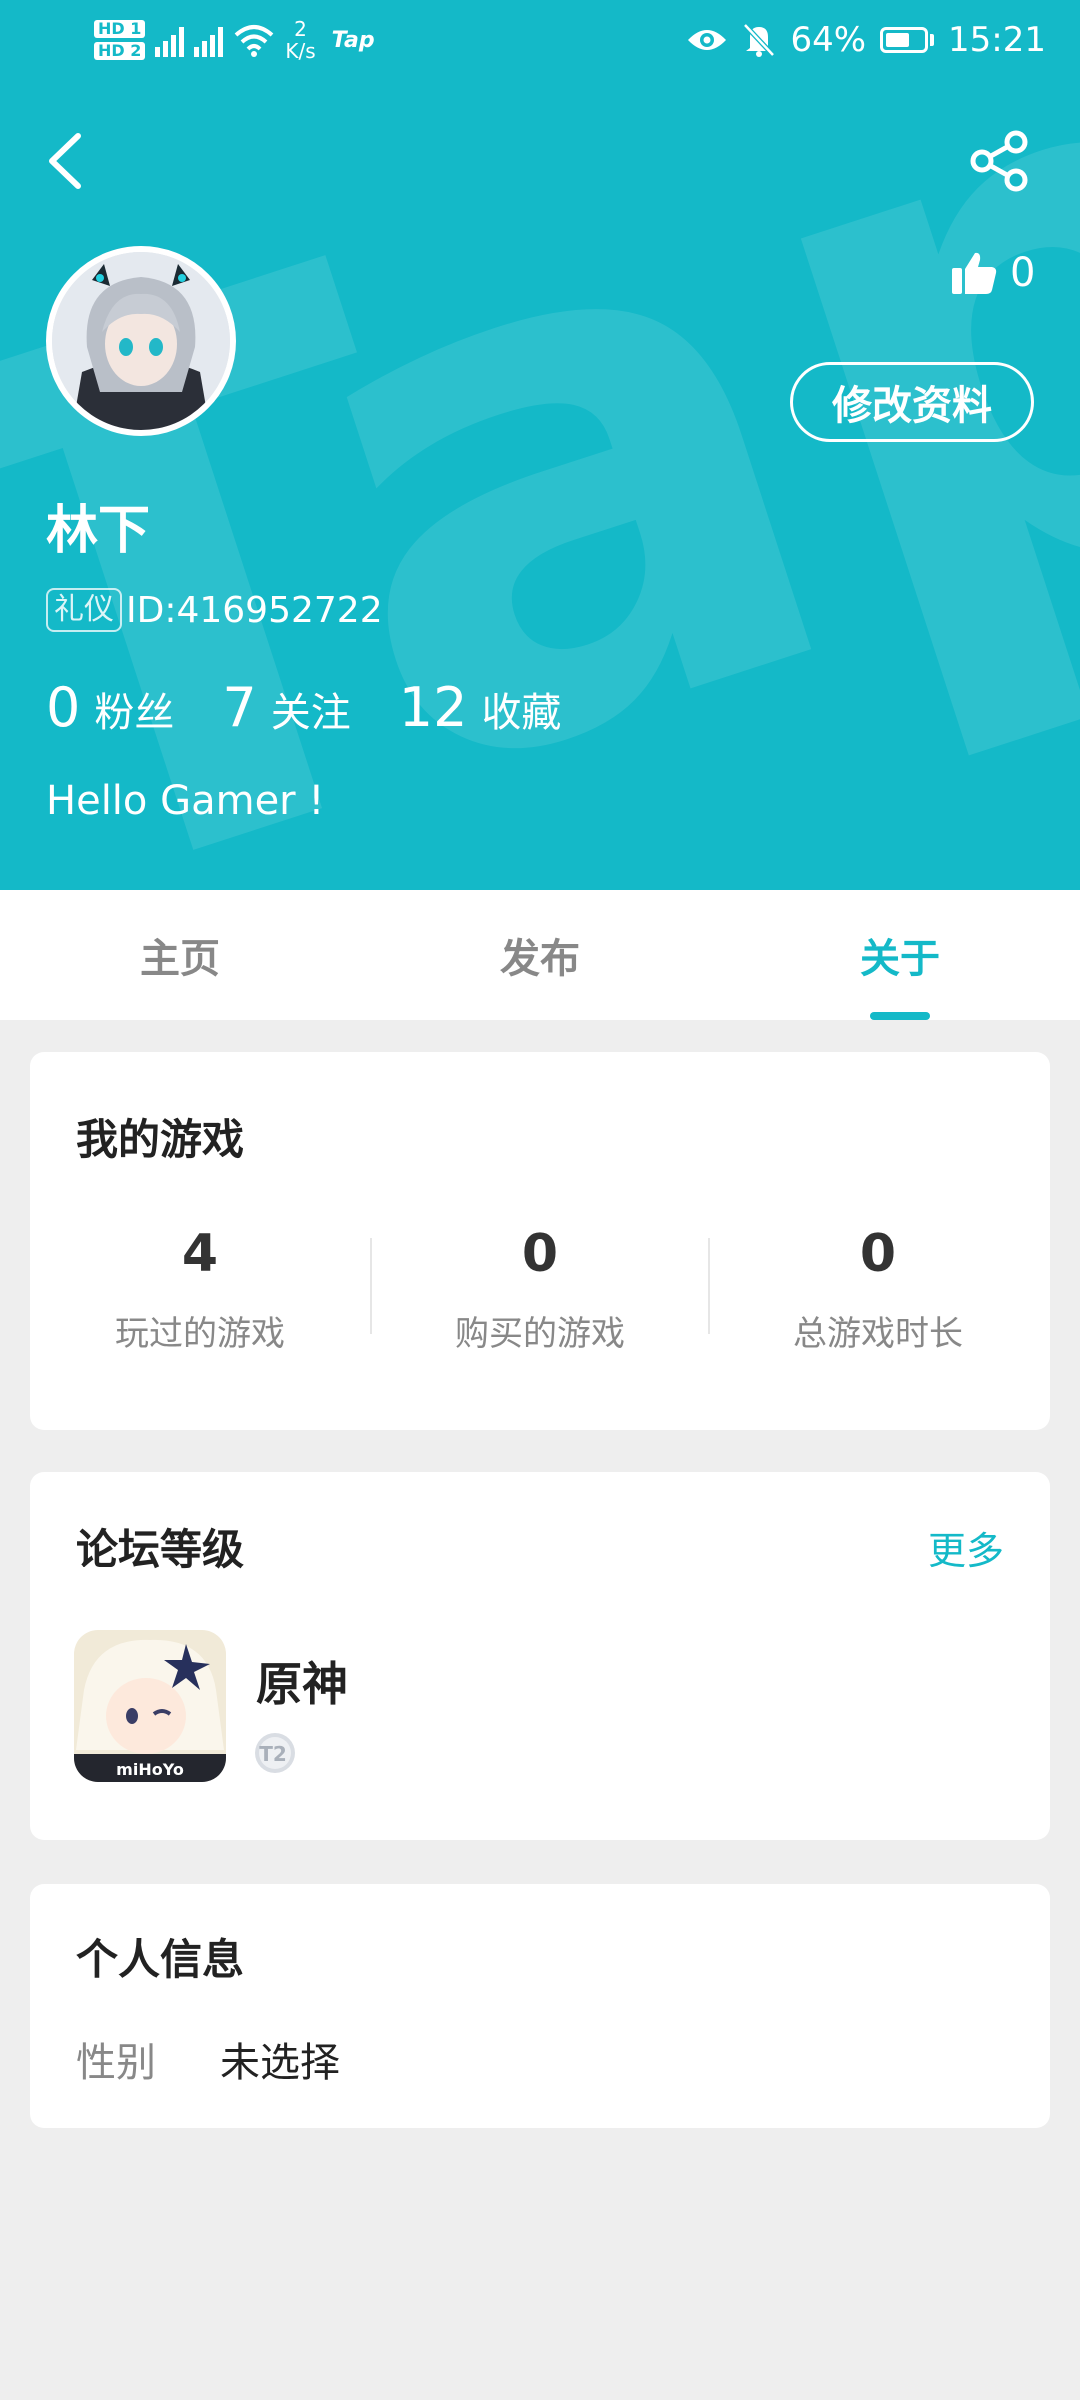 The image size is (1080, 2400). Describe the element at coordinates (480, 707) in the screenshot. I see `favorites-stat: 12 收藏` at that location.